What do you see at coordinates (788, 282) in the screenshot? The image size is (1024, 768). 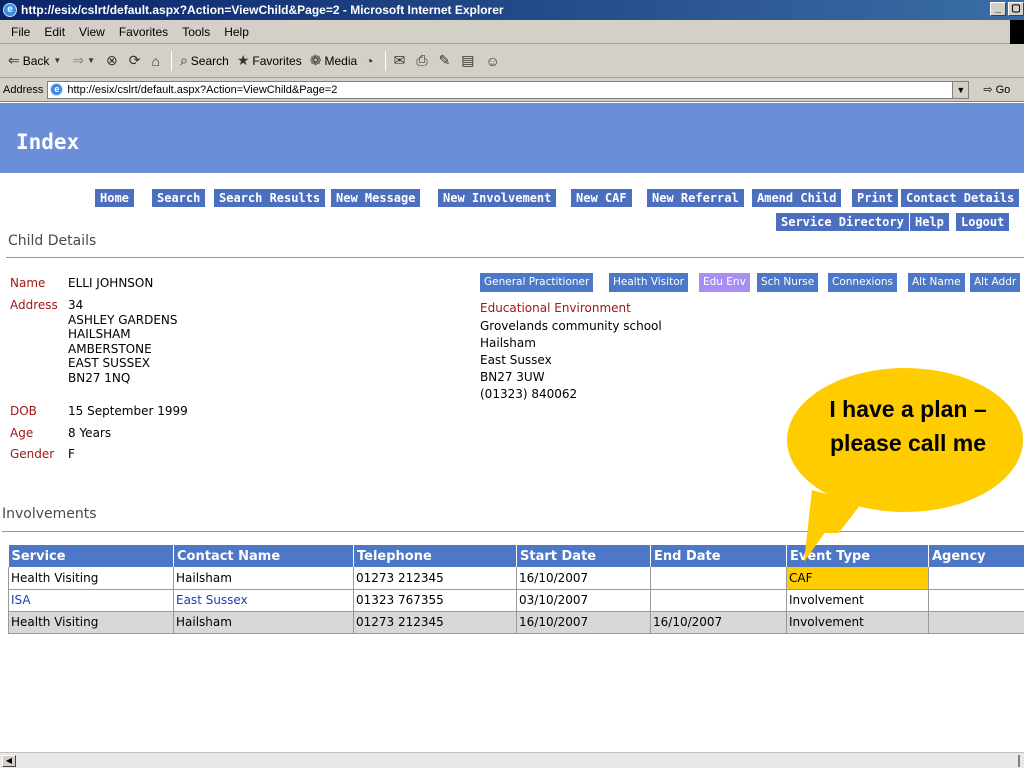 I see `tab-sch-nurse: Sch Nurse` at bounding box center [788, 282].